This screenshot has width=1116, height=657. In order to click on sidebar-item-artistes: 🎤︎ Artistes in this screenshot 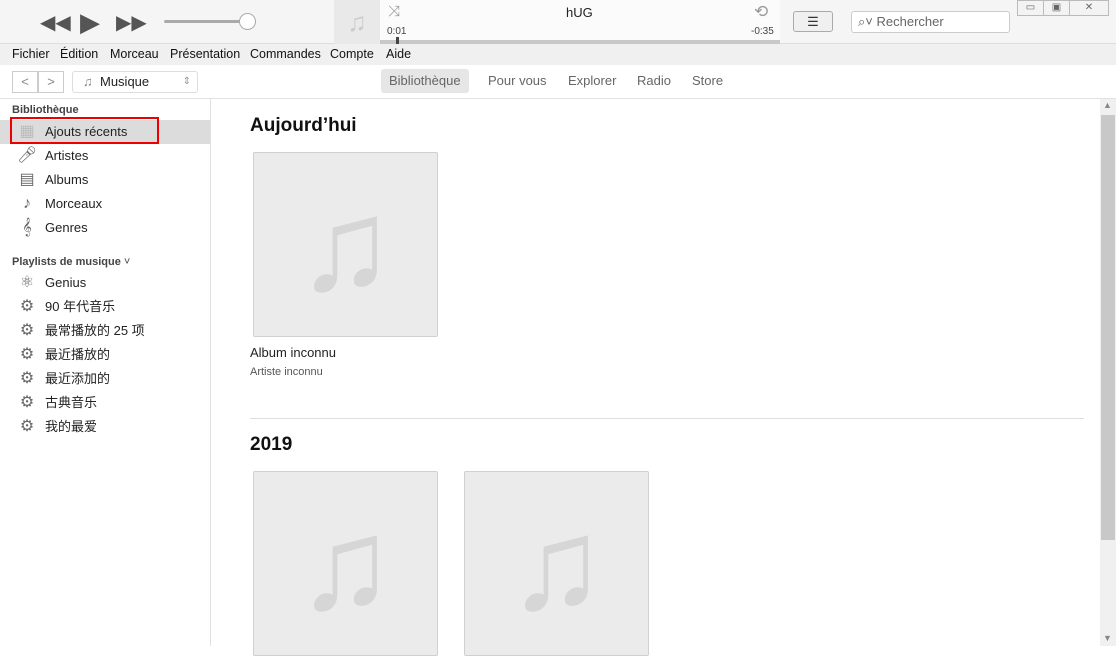, I will do `click(105, 156)`.